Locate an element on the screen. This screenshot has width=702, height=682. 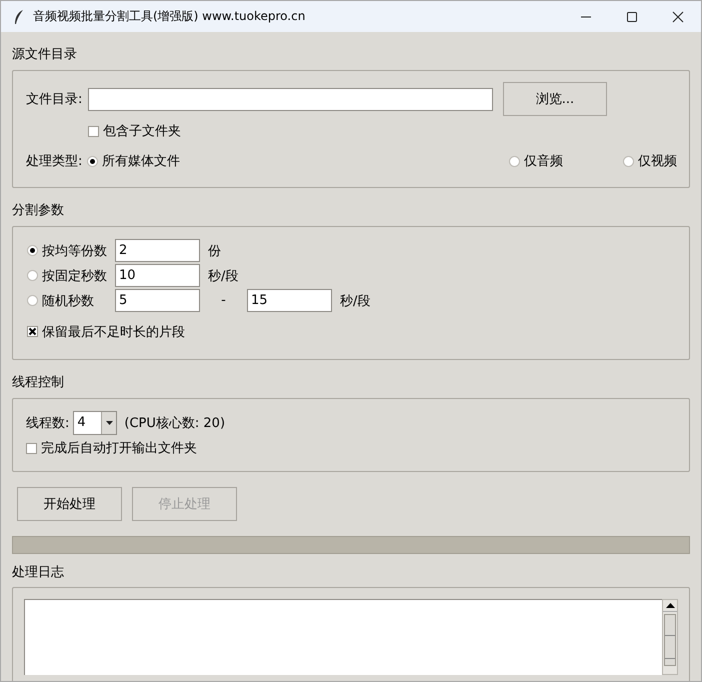
close-icon is located at coordinates (678, 16).